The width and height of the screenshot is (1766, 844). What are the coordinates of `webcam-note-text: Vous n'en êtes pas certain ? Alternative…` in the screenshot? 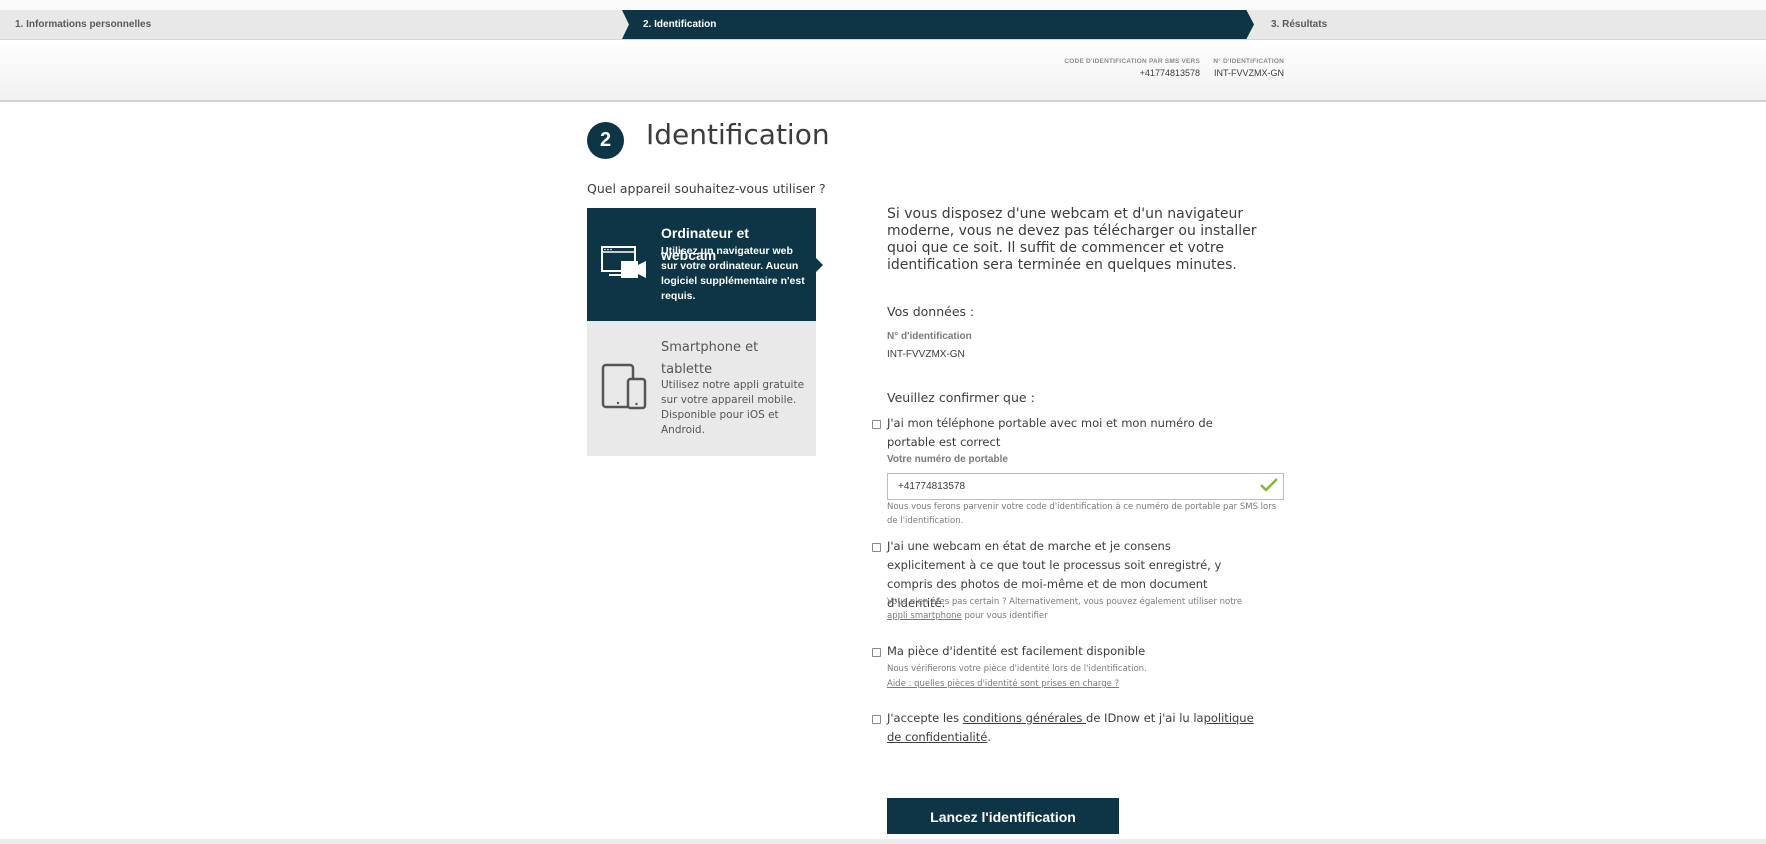 It's located at (1065, 602).